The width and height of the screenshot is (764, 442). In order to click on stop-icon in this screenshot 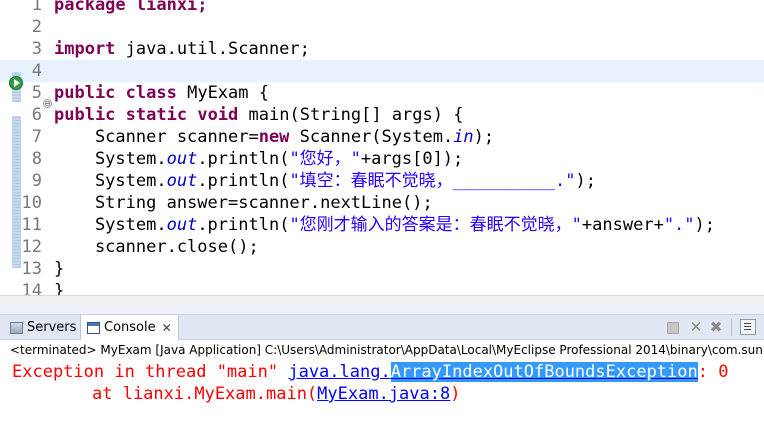, I will do `click(673, 328)`.